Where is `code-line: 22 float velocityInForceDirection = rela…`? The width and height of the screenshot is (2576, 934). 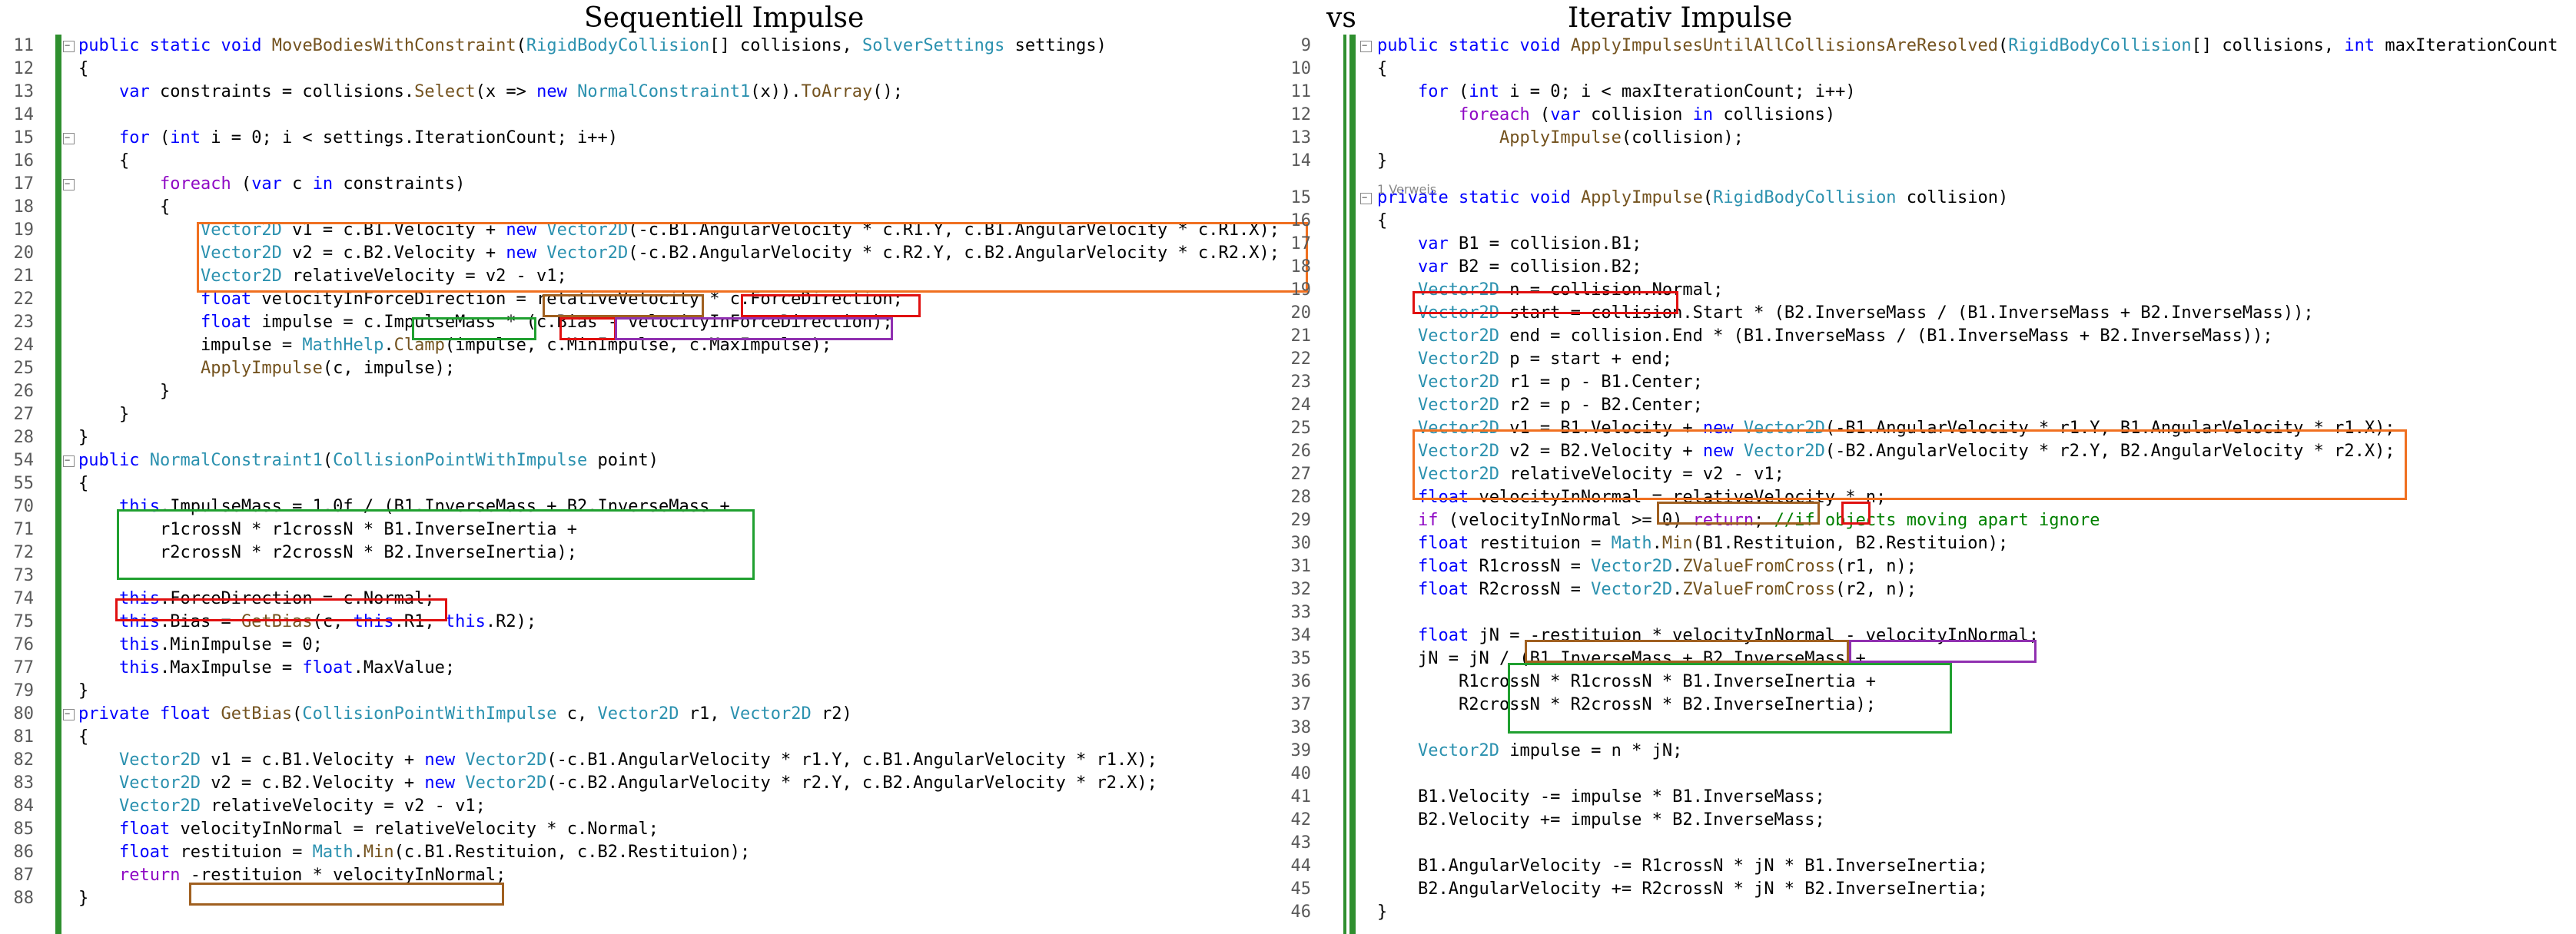 code-line: 22 float velocityInForceDirection = rela… is located at coordinates (653, 299).